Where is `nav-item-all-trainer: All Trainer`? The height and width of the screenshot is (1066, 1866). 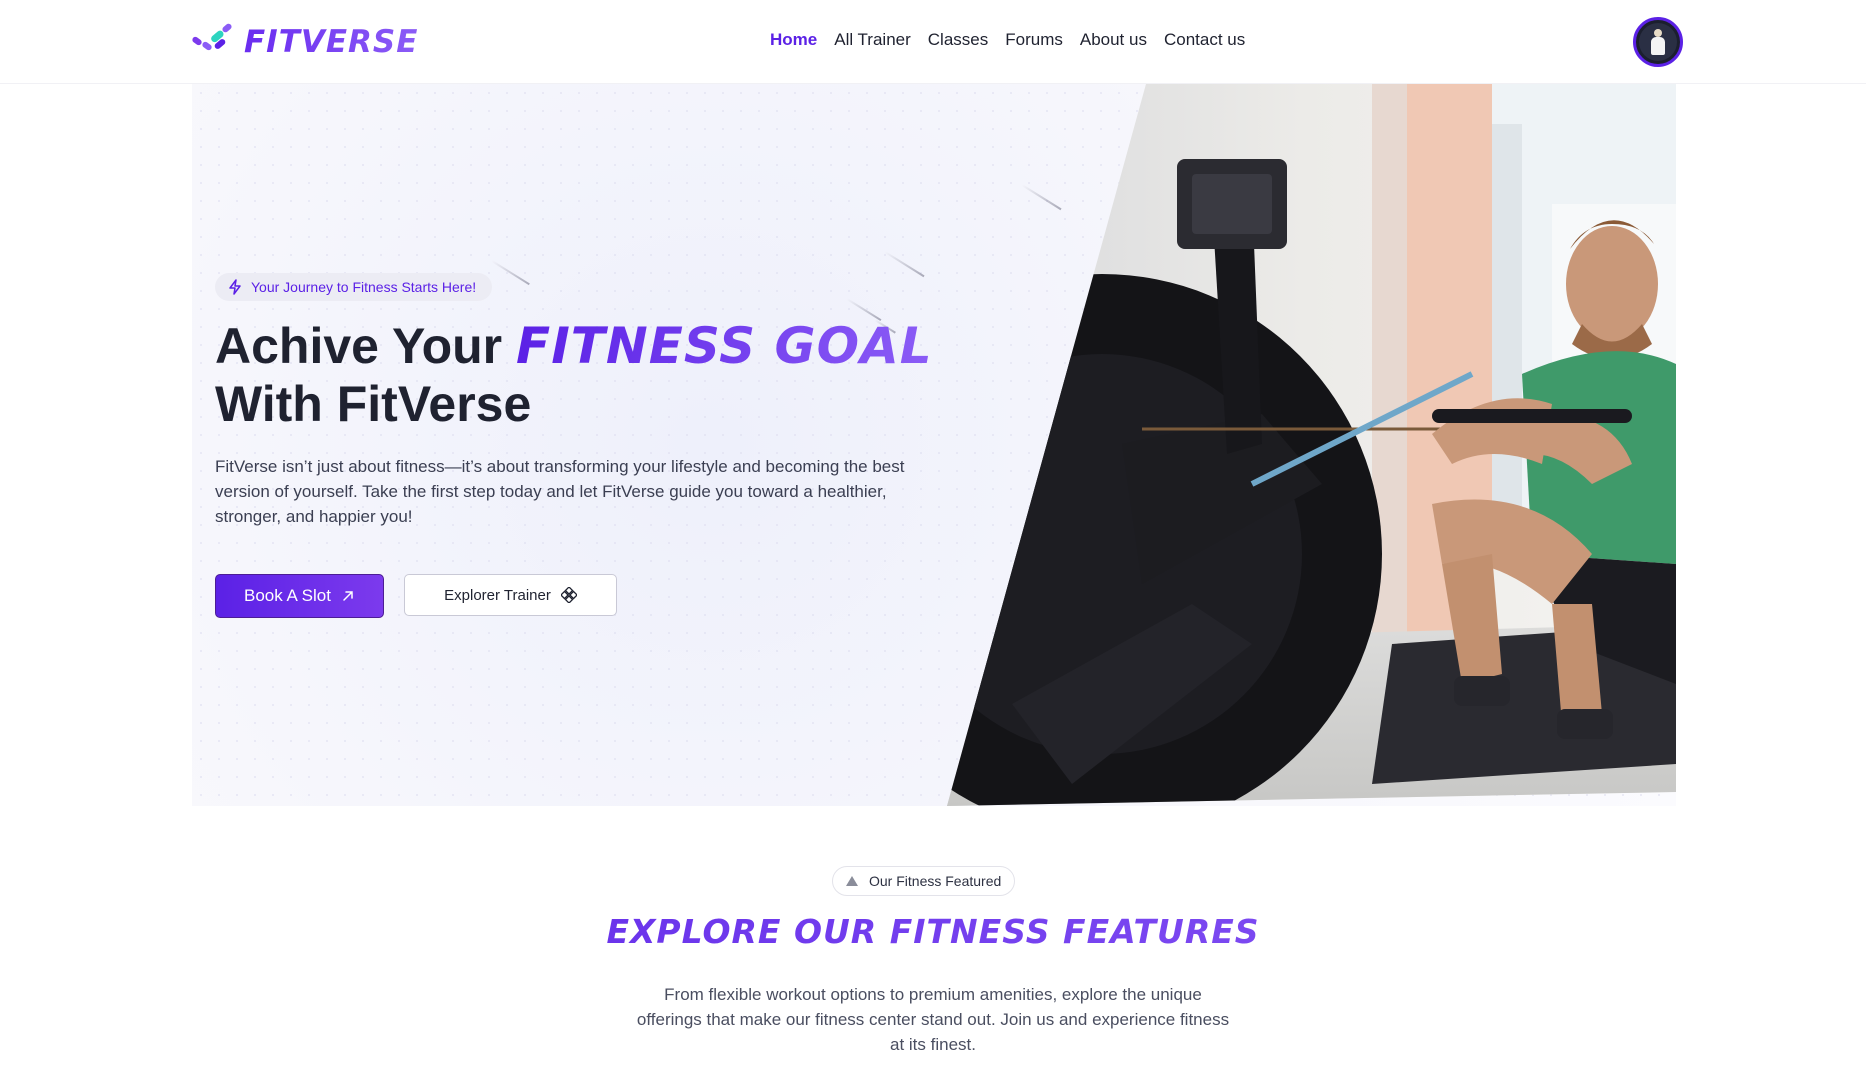 nav-item-all-trainer: All Trainer is located at coordinates (872, 40).